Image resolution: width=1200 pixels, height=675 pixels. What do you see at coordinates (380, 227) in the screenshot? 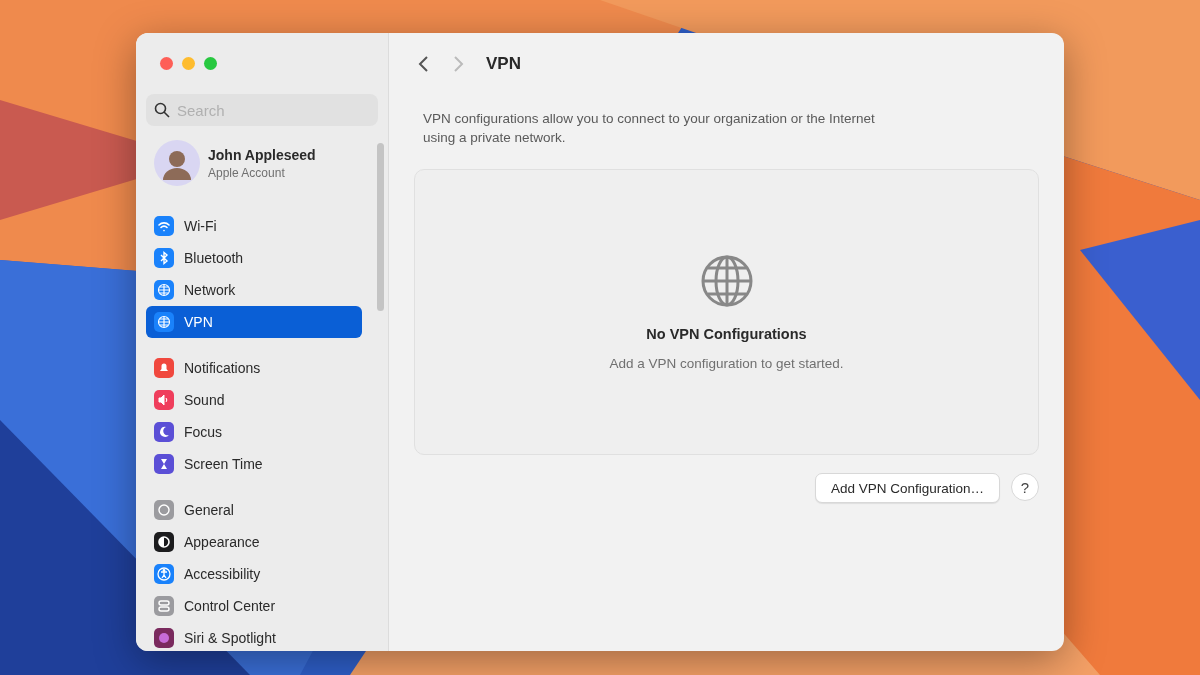
I see `scrollbar` at bounding box center [380, 227].